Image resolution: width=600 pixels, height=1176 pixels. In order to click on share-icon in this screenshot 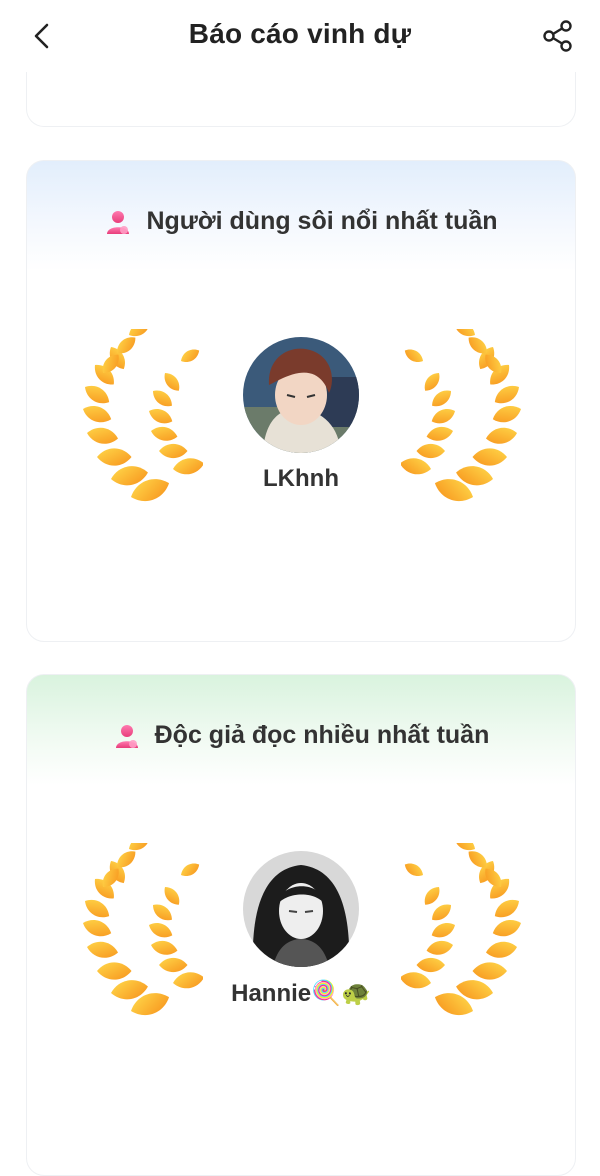, I will do `click(557, 36)`.